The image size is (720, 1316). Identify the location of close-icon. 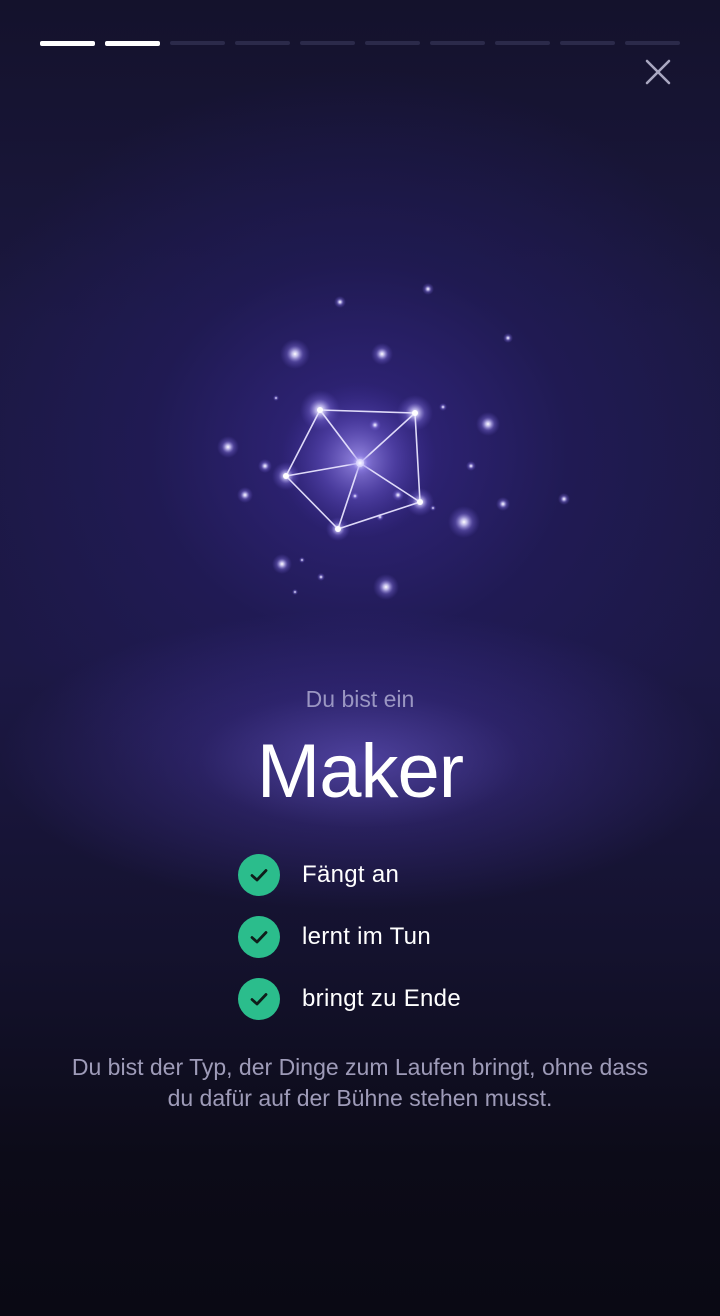
(658, 72).